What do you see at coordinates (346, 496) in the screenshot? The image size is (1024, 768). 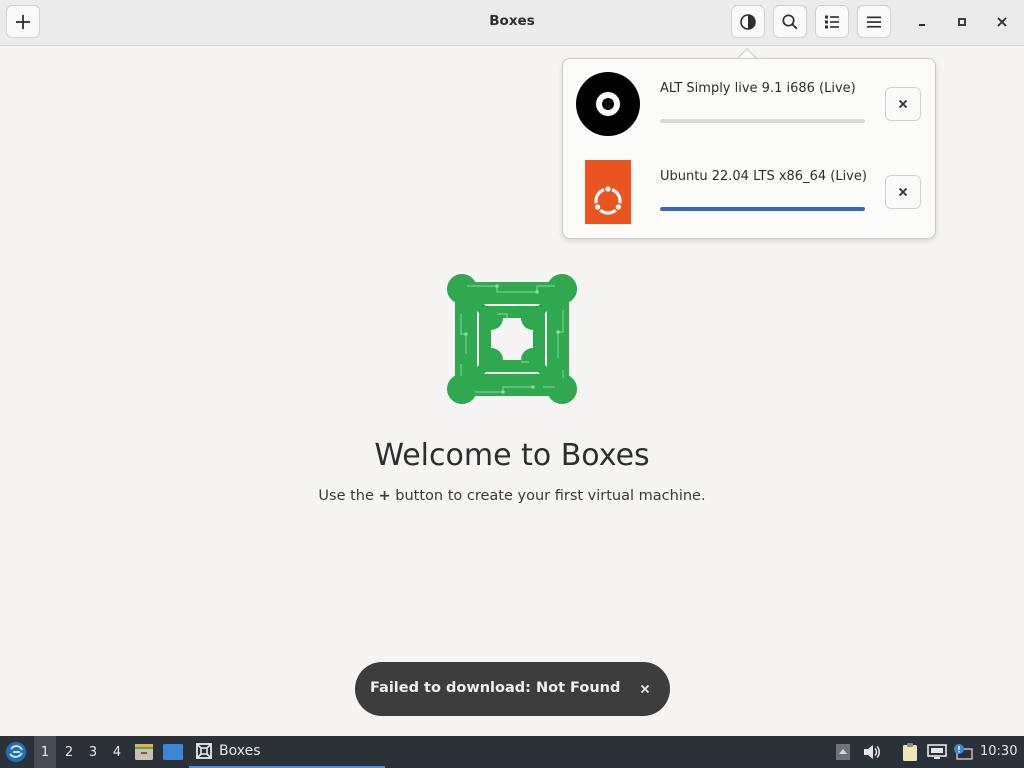 I see `welcome-subtitle-before: Use the` at bounding box center [346, 496].